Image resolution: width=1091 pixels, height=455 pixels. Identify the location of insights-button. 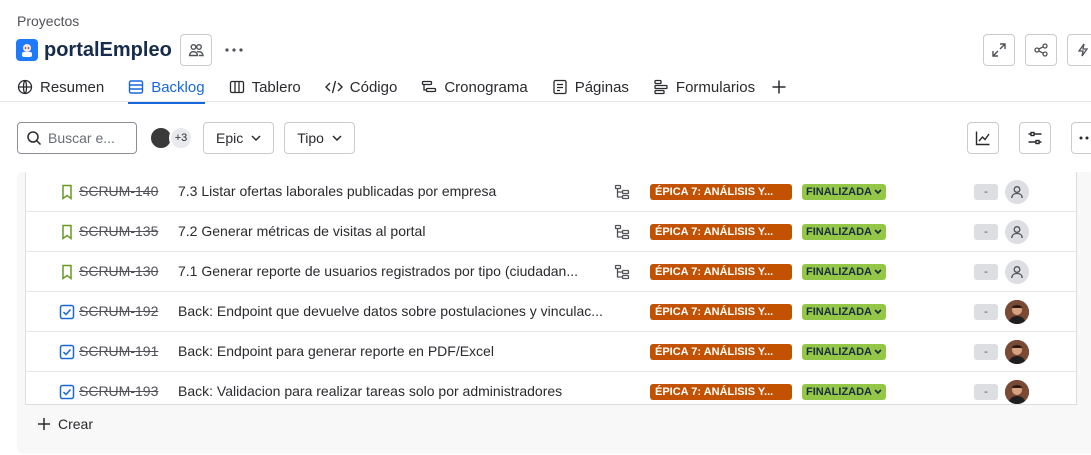
(983, 138).